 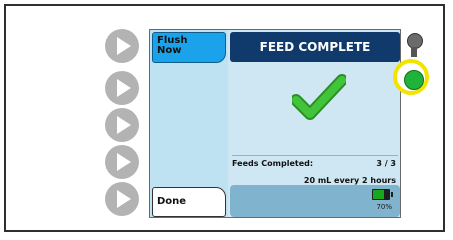 I want to click on flush-now-label: Flush Now, so click(x=172, y=45).